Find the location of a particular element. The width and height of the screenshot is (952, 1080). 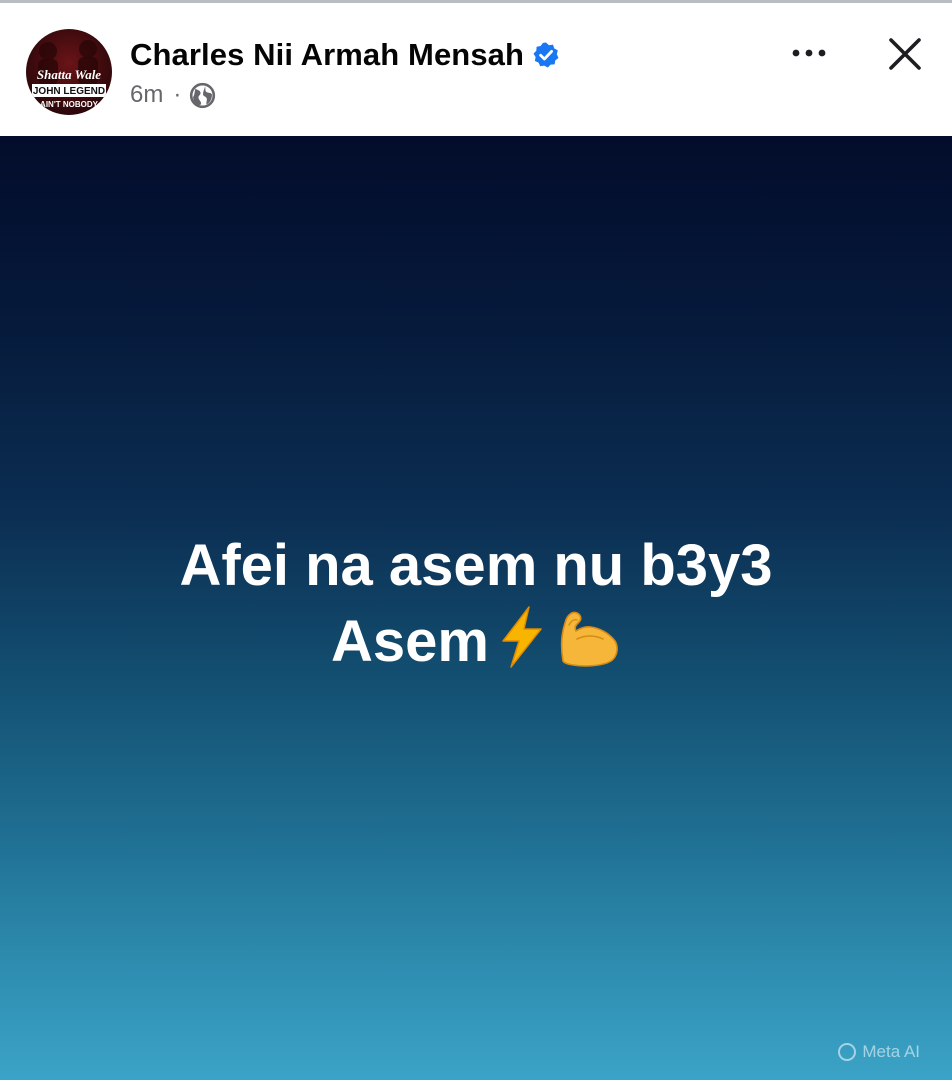

verified-badge-icon is located at coordinates (546, 55).